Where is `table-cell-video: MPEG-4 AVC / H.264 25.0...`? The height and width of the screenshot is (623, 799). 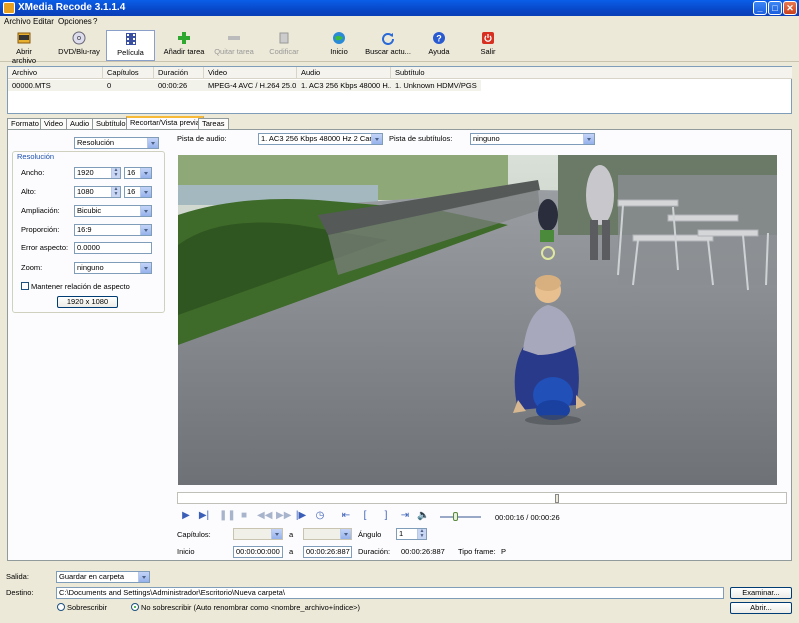
table-cell-video: MPEG-4 AVC / H.264 25.0... is located at coordinates (250, 85).